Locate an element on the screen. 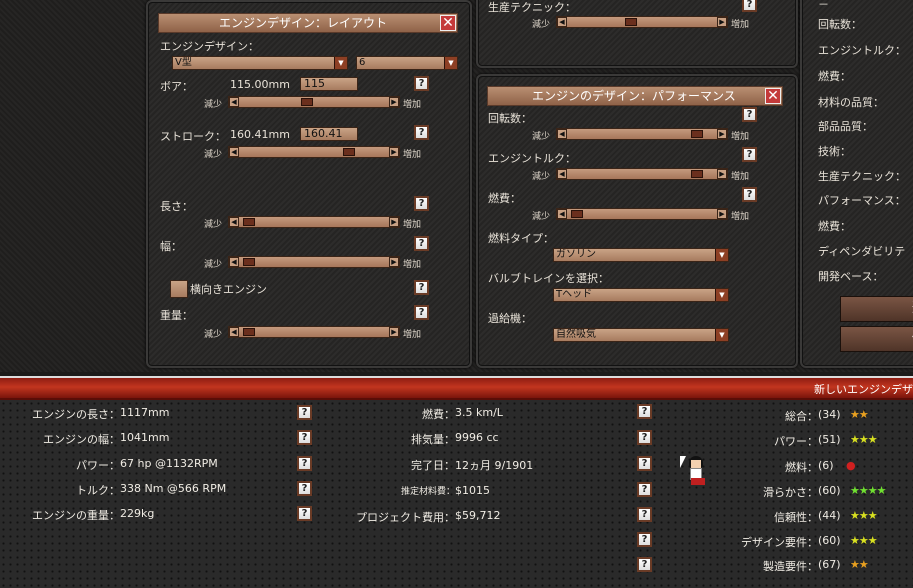 The width and height of the screenshot is (913, 588). save-button: 保 is located at coordinates (876, 339).